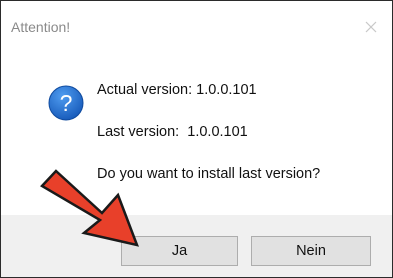 The width and height of the screenshot is (393, 278). What do you see at coordinates (209, 174) in the screenshot?
I see `install-prompt-text: Do you want to install last version?` at bounding box center [209, 174].